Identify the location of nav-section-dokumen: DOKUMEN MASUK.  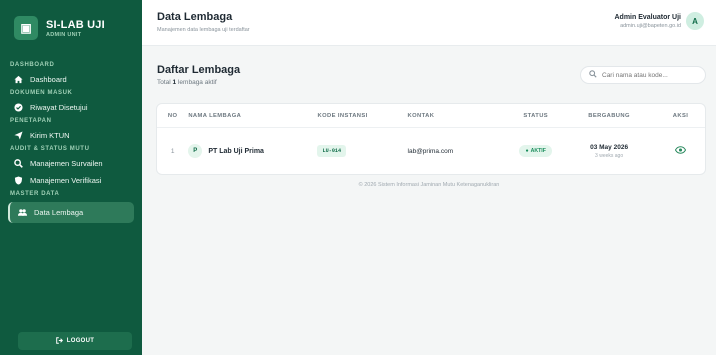
(41, 93).